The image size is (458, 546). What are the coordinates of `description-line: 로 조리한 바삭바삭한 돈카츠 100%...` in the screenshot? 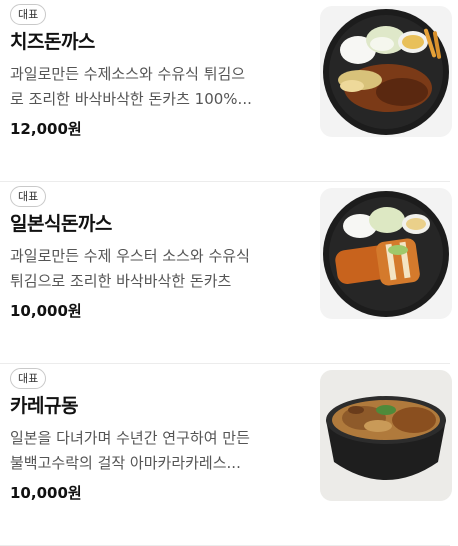 It's located at (131, 99).